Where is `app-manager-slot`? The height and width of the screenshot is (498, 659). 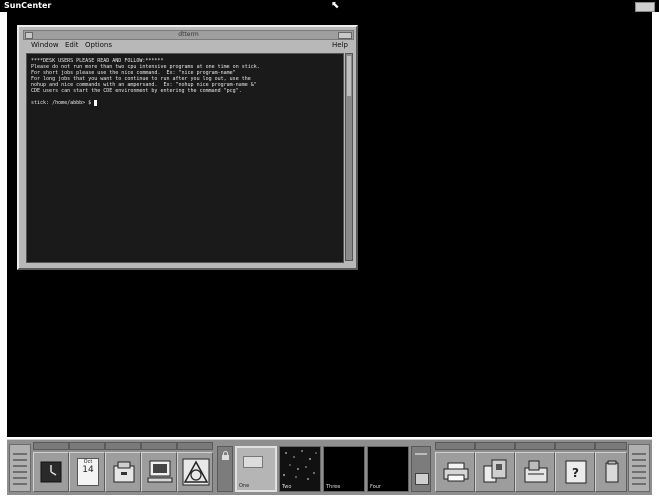 app-manager-slot is located at coordinates (535, 472).